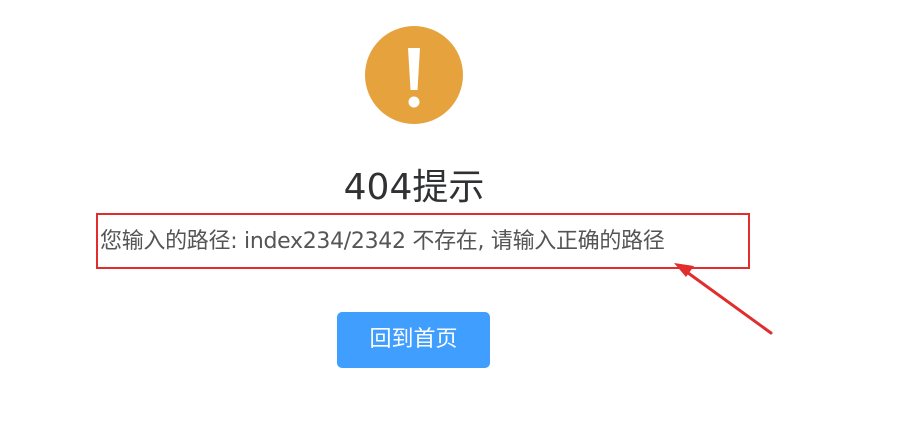 This screenshot has height=426, width=904. I want to click on back-to-home-button: 回到首页, so click(413, 340).